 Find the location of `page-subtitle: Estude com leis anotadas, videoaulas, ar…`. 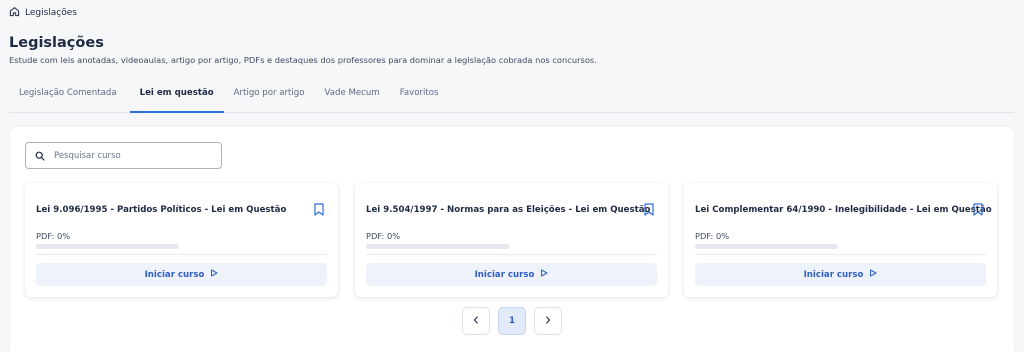

page-subtitle: Estude com leis anotadas, videoaulas, ar… is located at coordinates (303, 60).